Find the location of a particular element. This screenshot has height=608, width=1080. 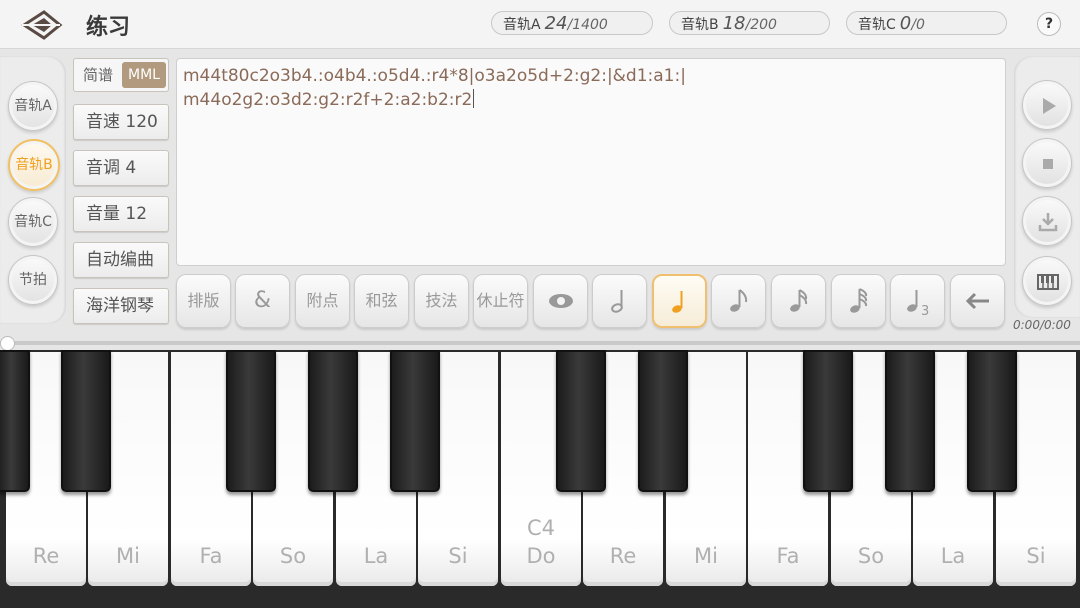

download-button is located at coordinates (1047, 221).